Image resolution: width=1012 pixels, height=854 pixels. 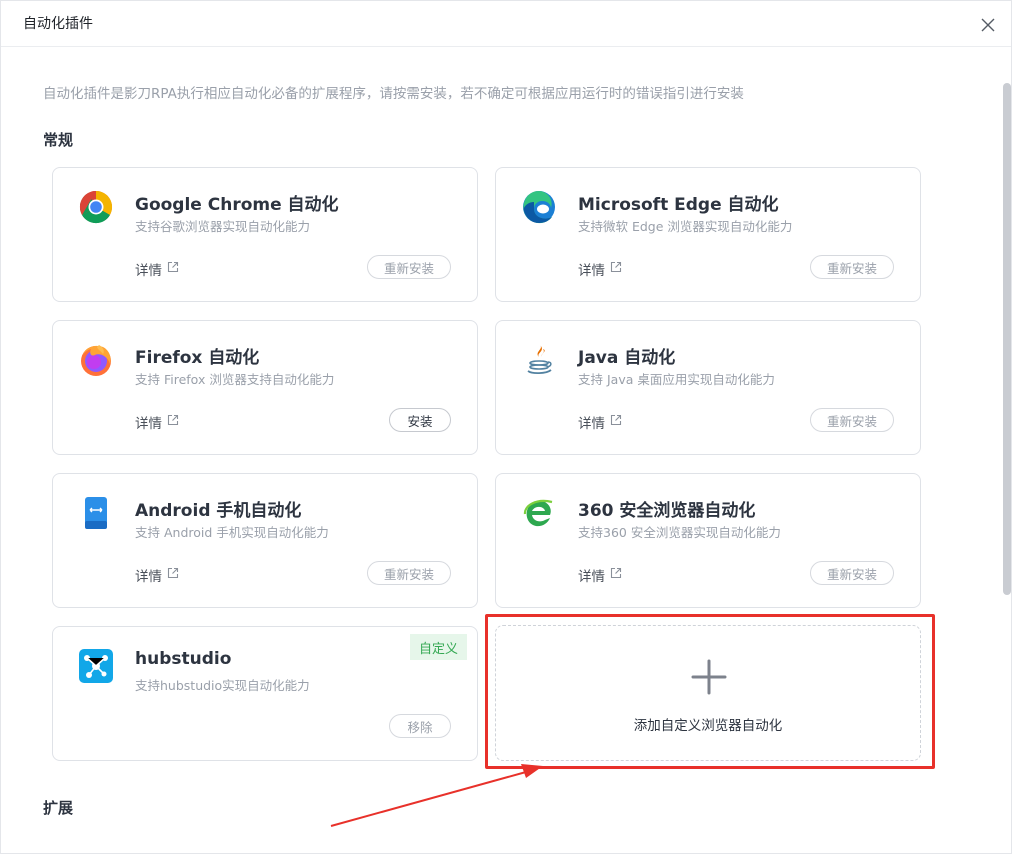 What do you see at coordinates (420, 726) in the screenshot?
I see `remove-button: 移除` at bounding box center [420, 726].